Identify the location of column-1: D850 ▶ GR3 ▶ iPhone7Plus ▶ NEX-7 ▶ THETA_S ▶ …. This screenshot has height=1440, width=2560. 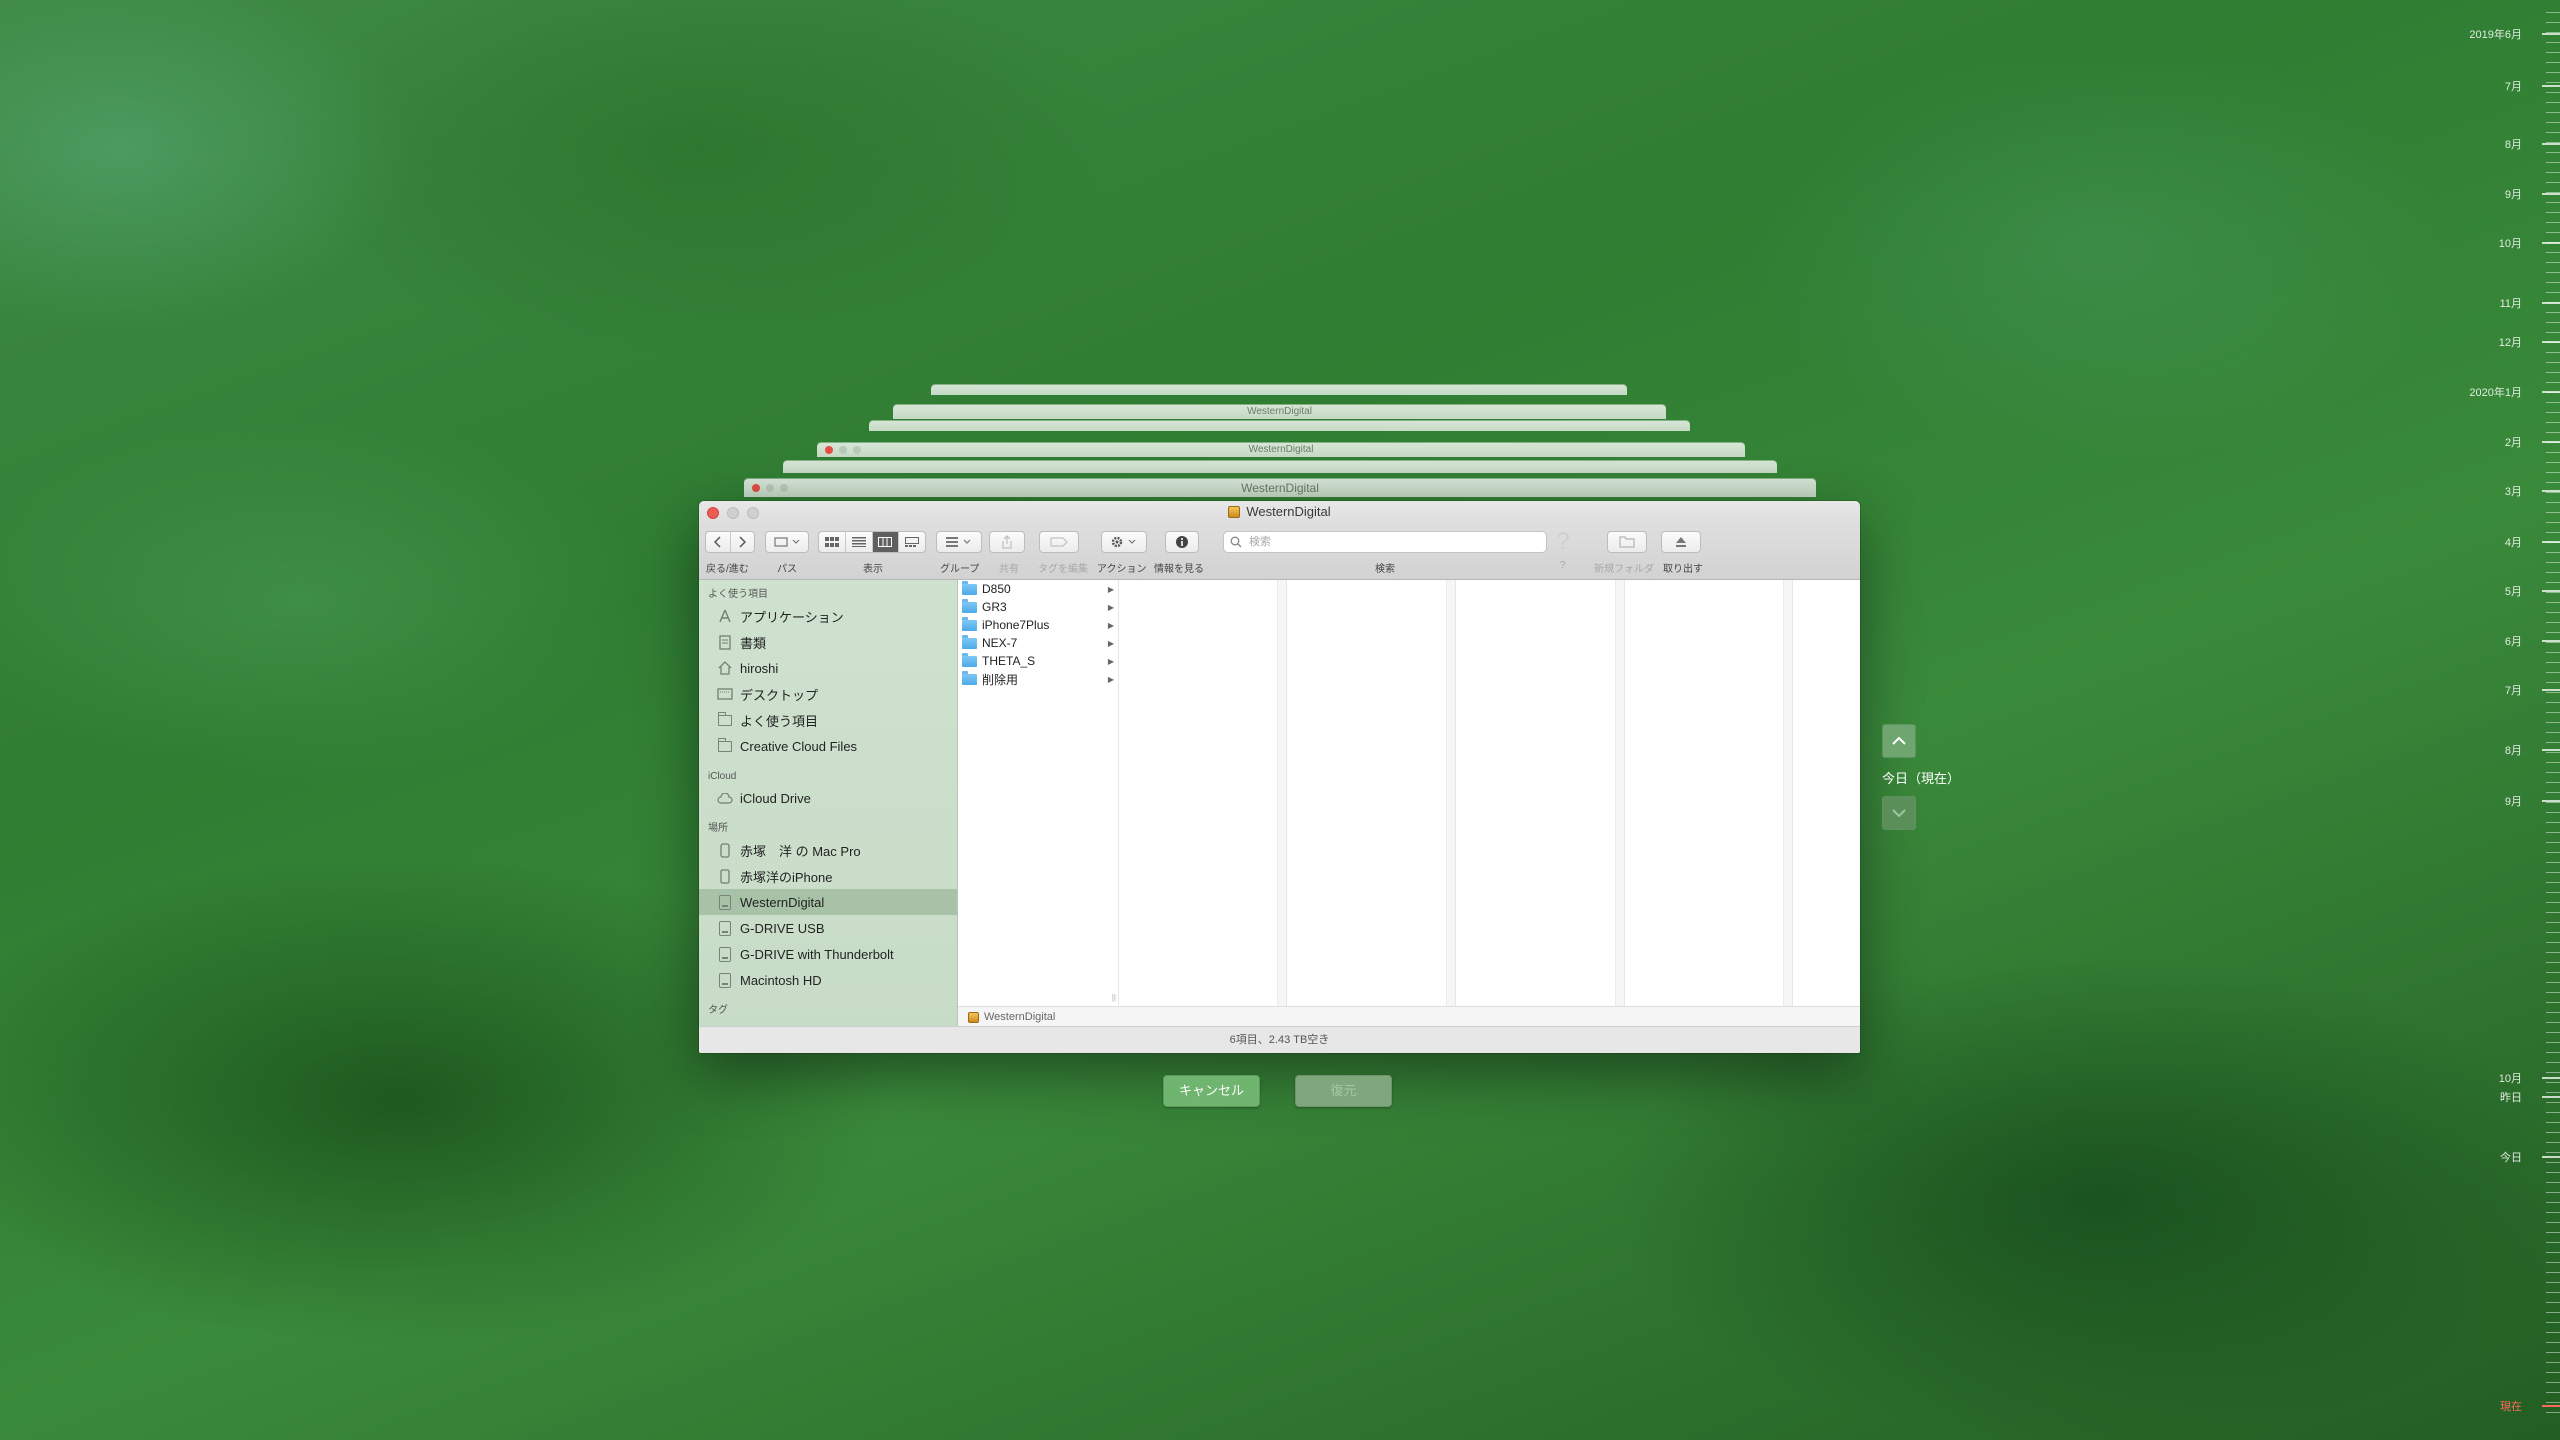
(1038, 793).